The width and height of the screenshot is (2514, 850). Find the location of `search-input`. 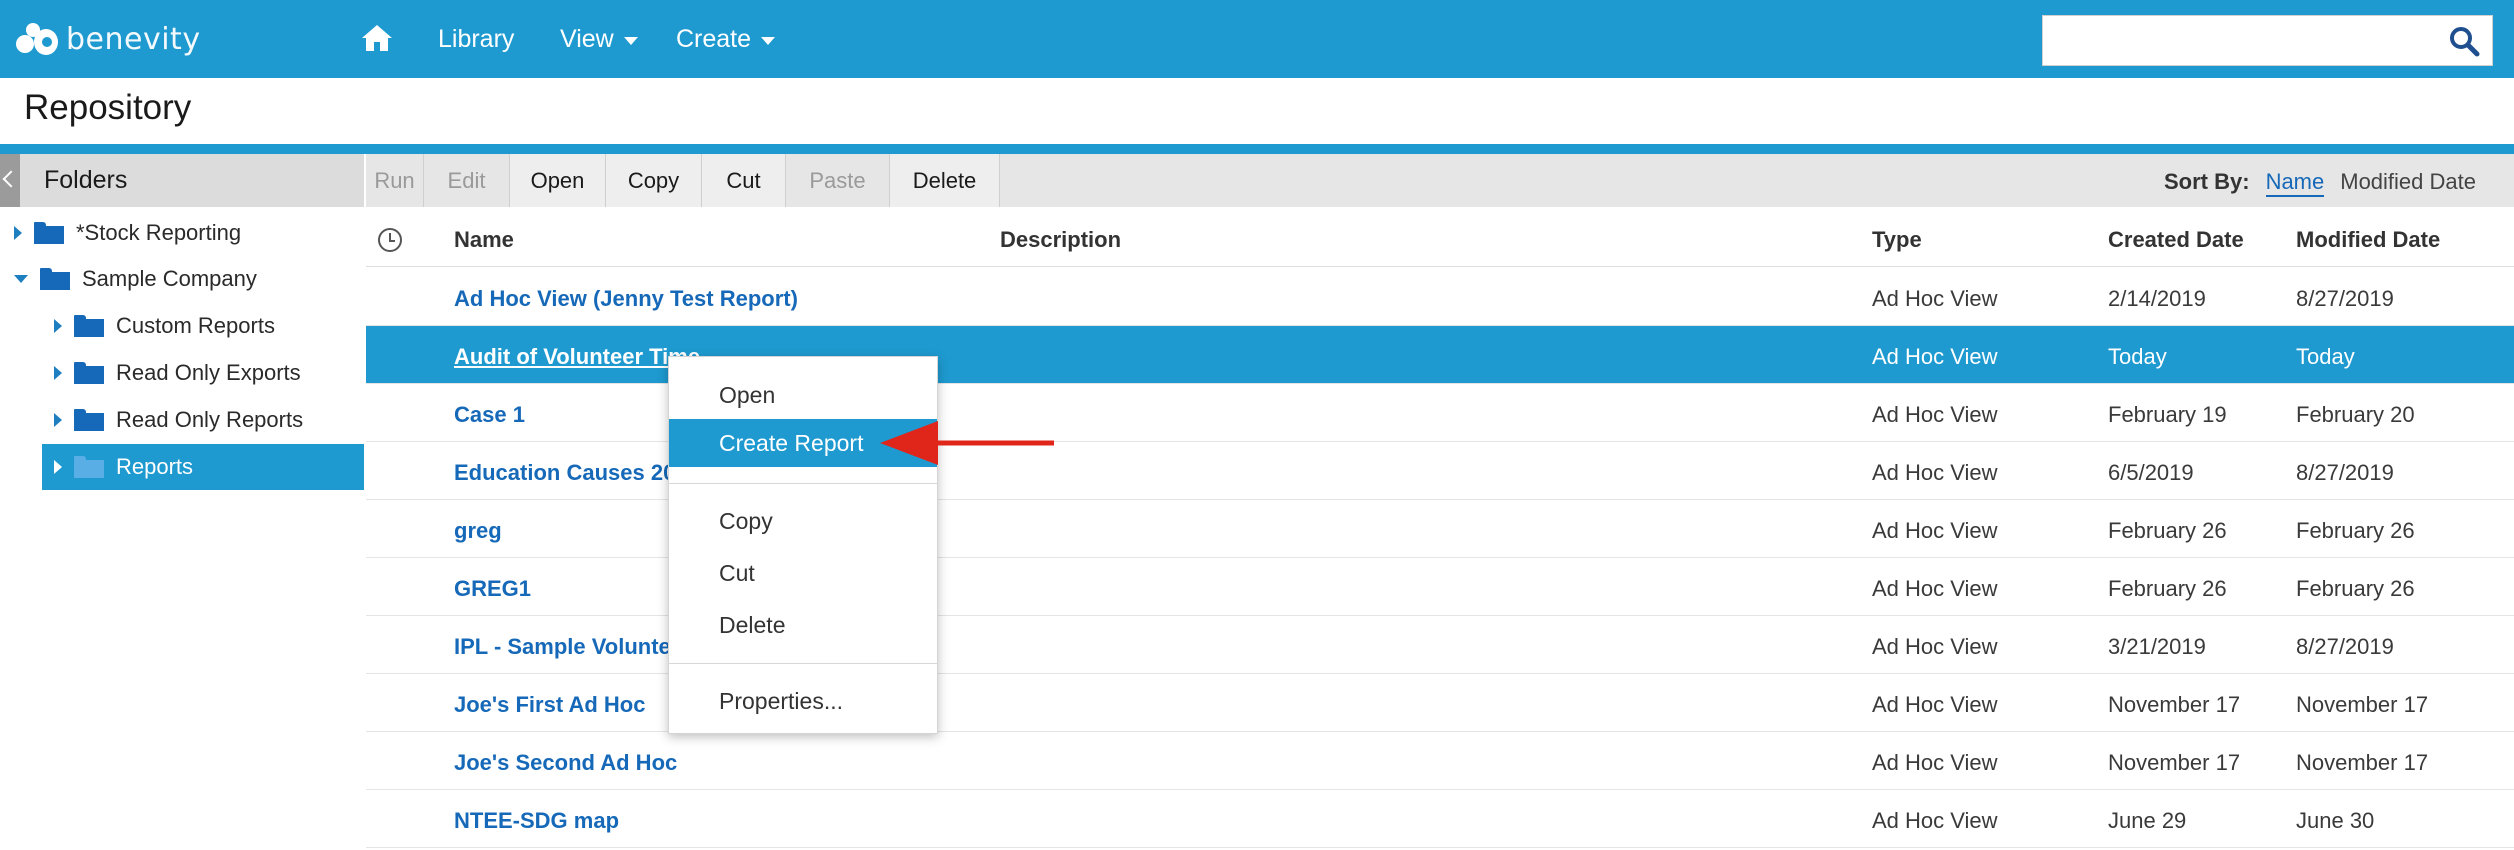

search-input is located at coordinates (2267, 40).